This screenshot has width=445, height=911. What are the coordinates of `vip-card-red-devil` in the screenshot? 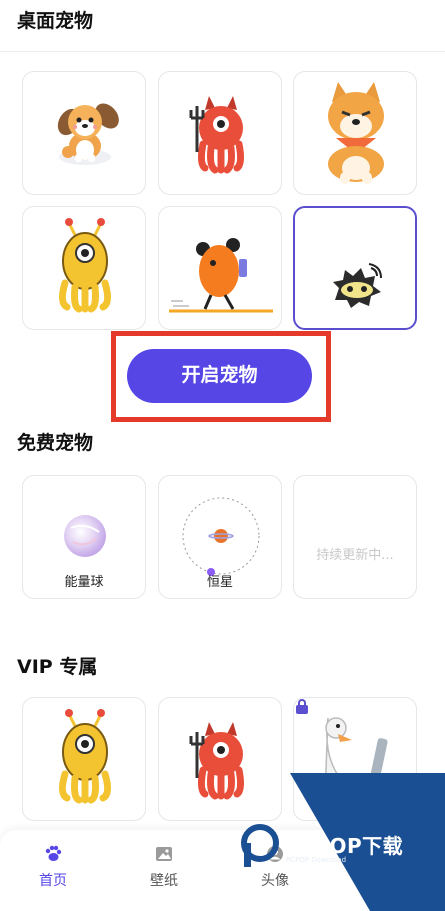 It's located at (220, 759).